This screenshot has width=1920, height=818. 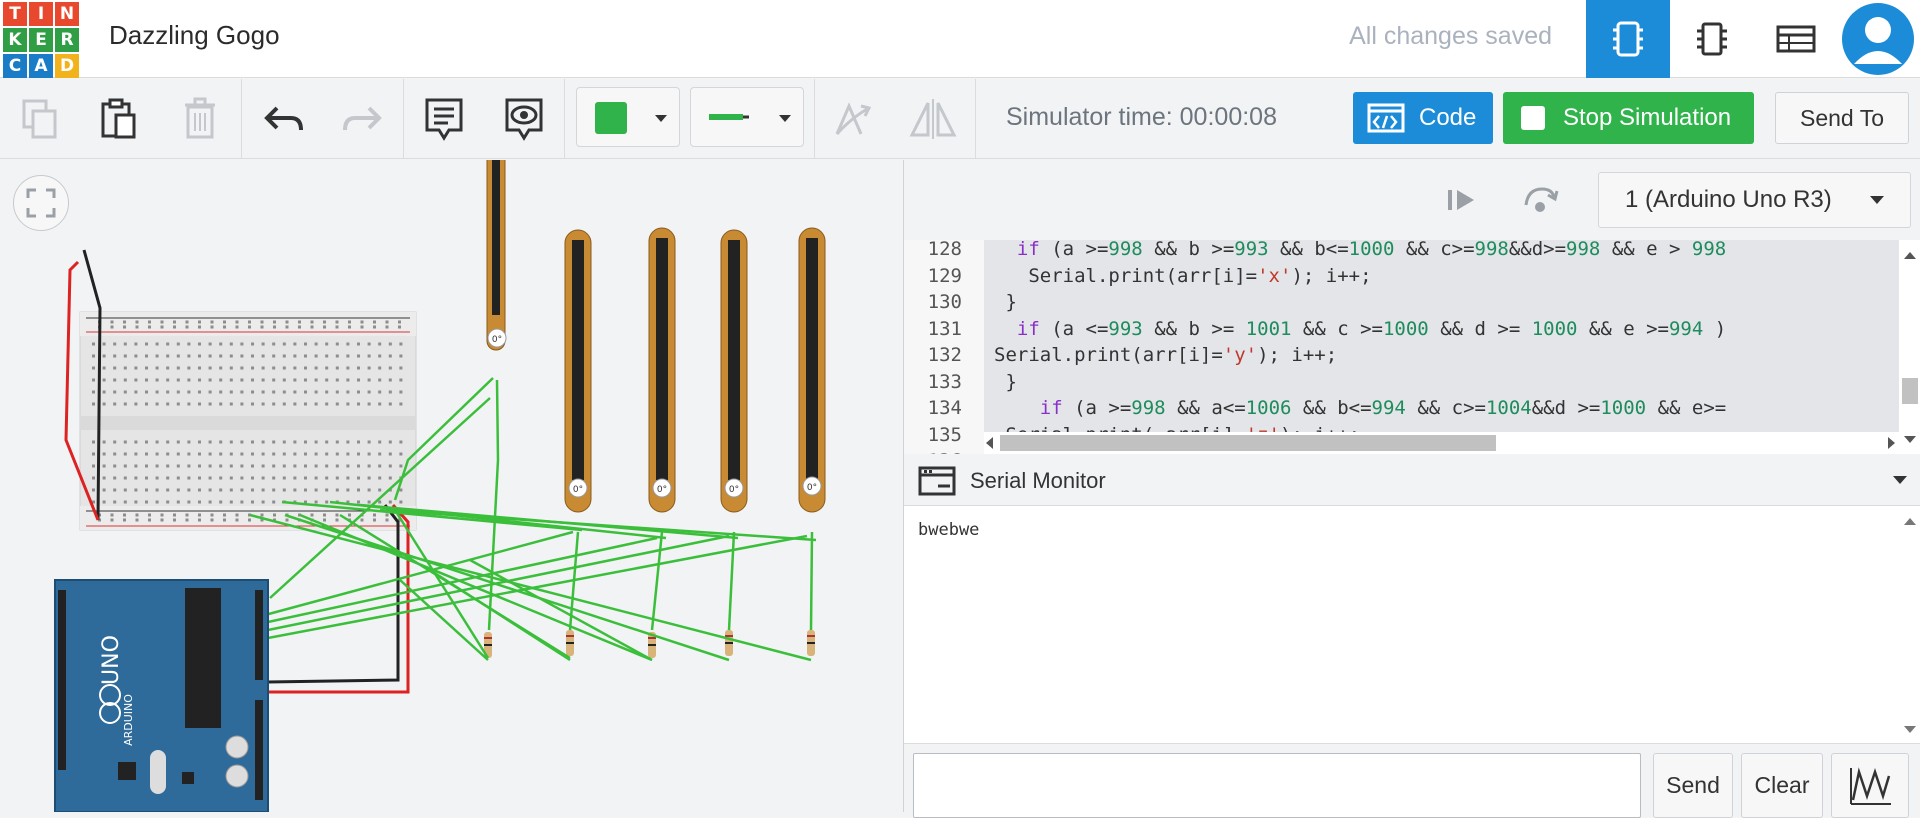 What do you see at coordinates (1628, 118) in the screenshot?
I see `stop-simulation-button: Stop Simulation` at bounding box center [1628, 118].